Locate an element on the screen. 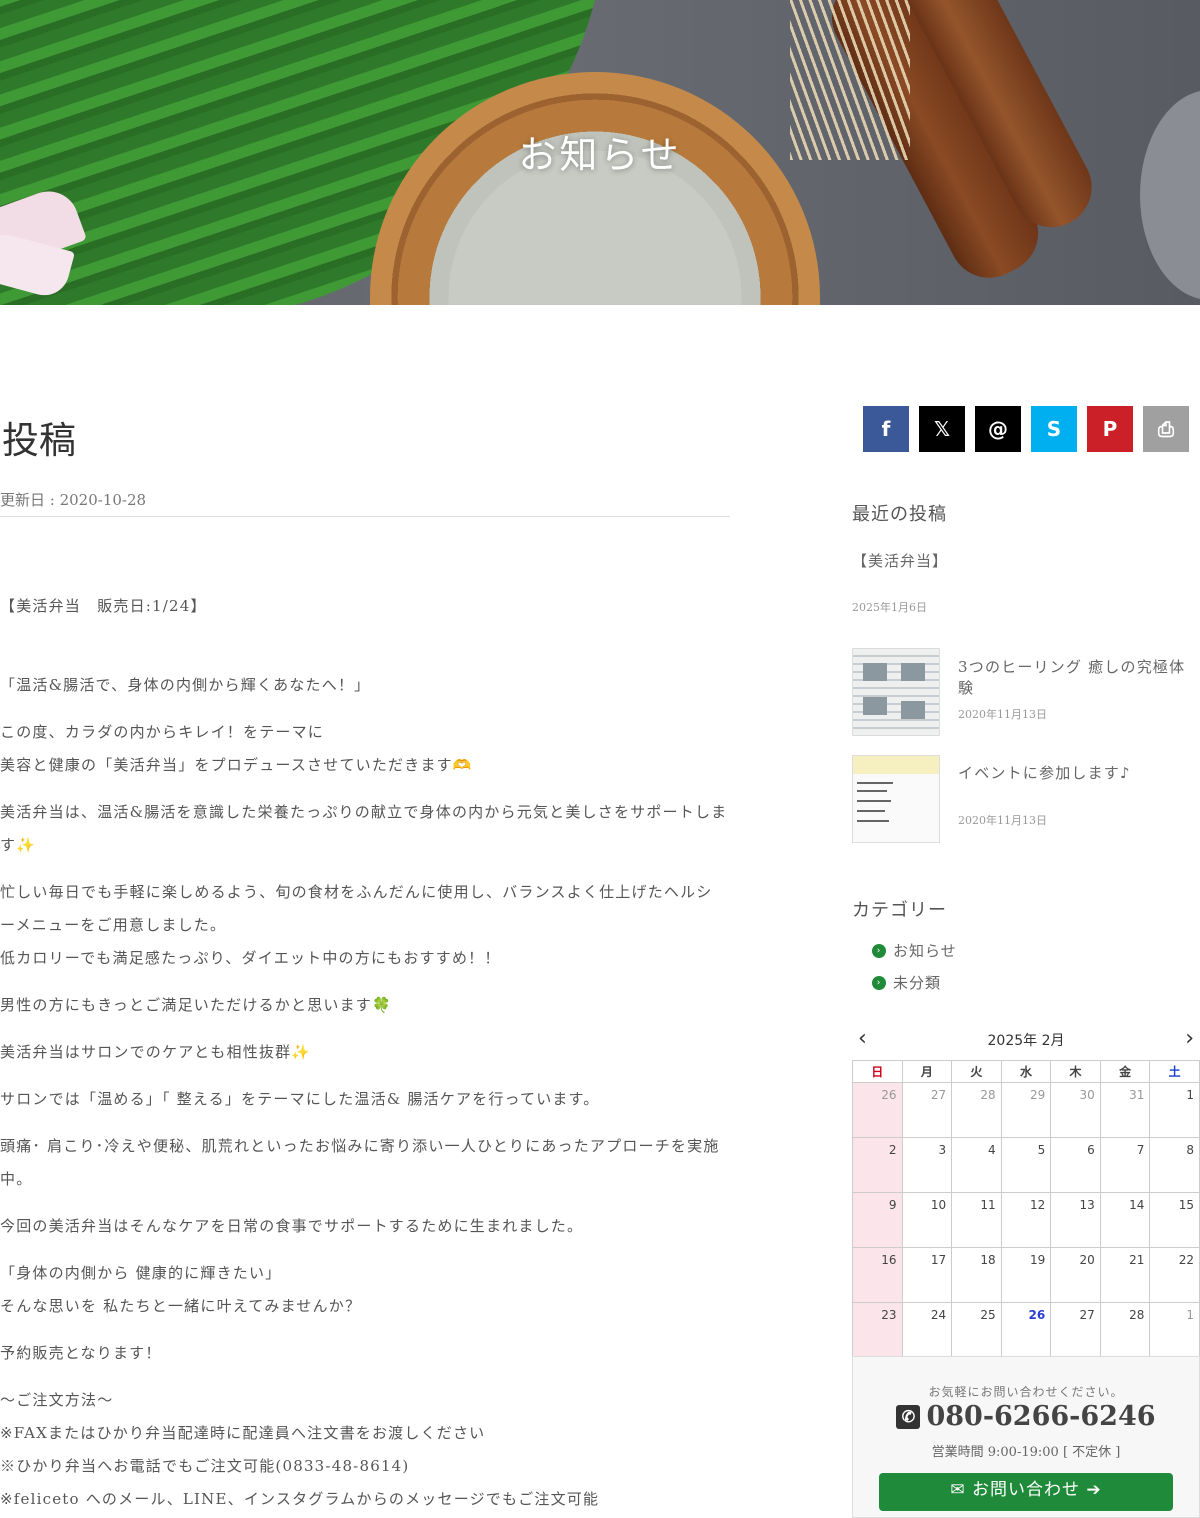 The width and height of the screenshot is (1200, 1518). post-paragraph: 予約販売となります！ is located at coordinates (81, 1353).